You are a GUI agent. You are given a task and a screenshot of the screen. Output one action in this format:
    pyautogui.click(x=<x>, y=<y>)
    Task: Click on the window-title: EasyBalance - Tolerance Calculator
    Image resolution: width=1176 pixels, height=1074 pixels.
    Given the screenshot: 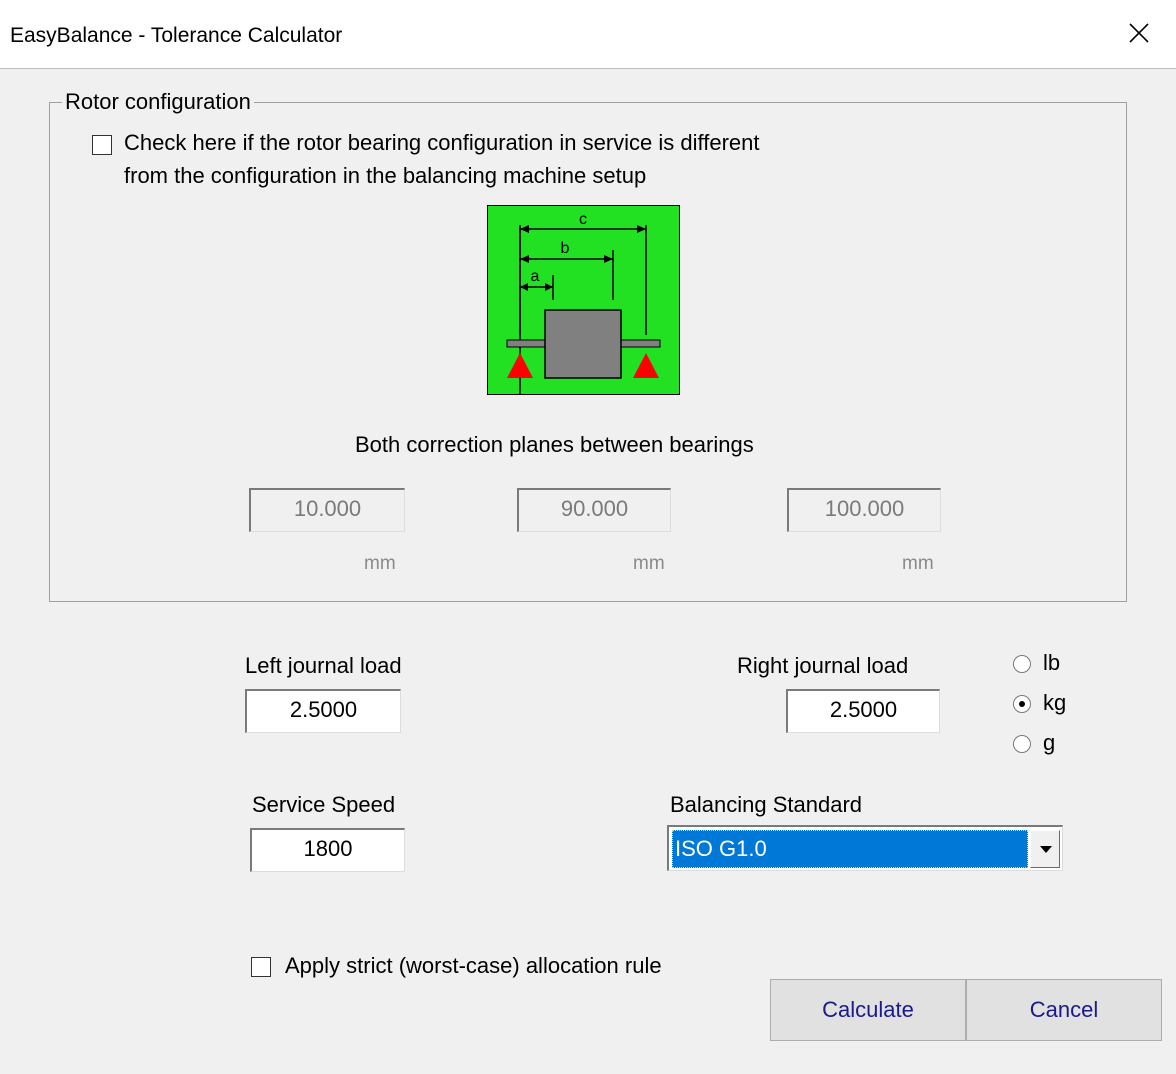 What is the action you would take?
    pyautogui.click(x=176, y=35)
    